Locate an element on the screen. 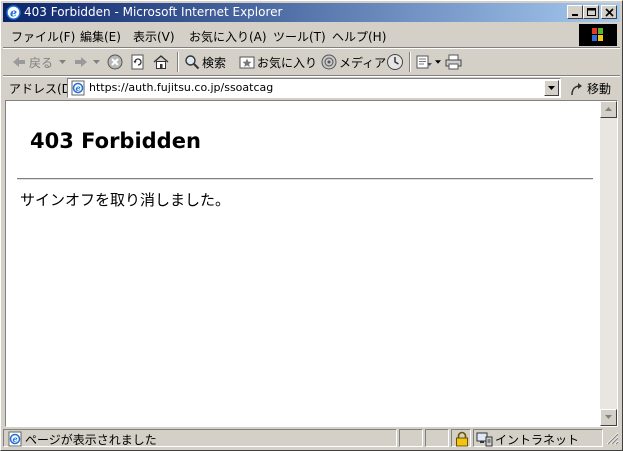 Image resolution: width=623 pixels, height=451 pixels. close-button is located at coordinates (609, 12).